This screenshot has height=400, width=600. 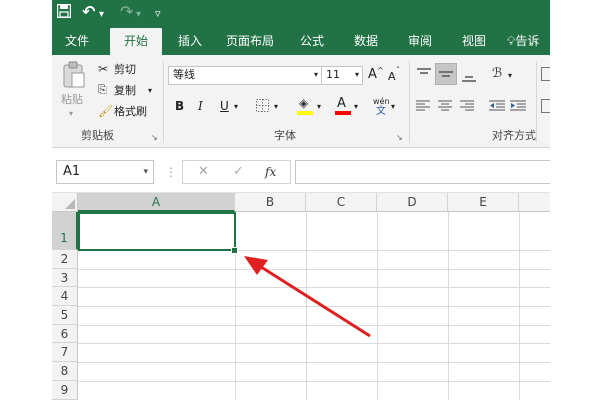 I want to click on formula-input, so click(x=422, y=172).